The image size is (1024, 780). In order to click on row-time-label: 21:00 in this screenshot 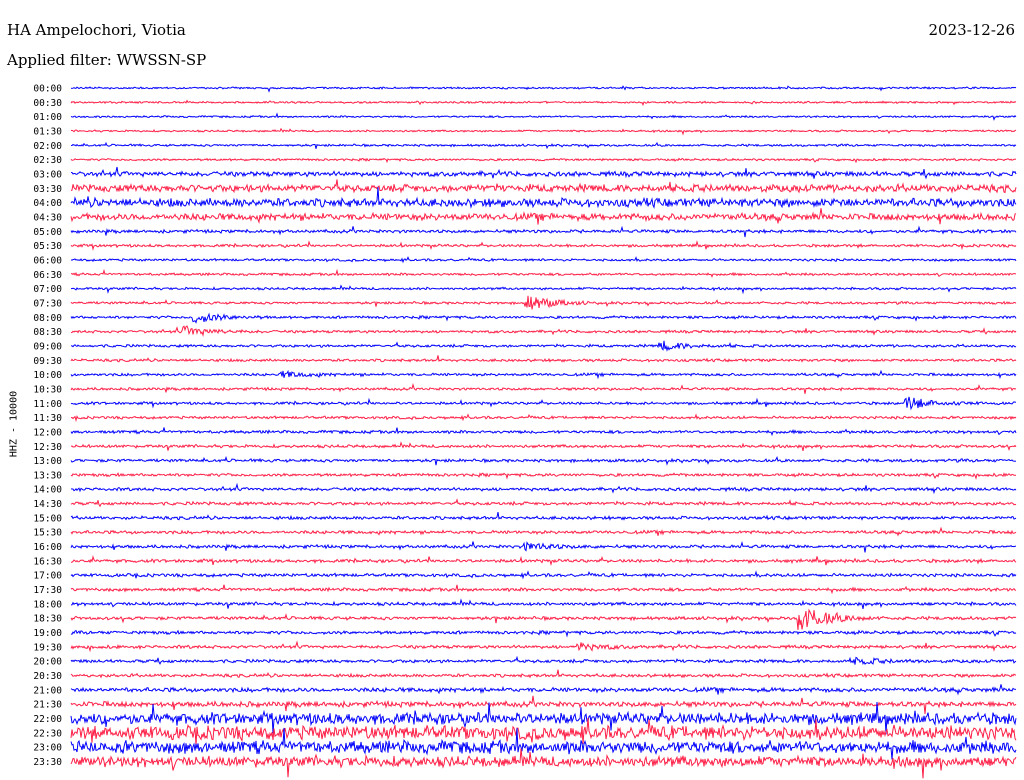, I will do `click(47, 690)`.